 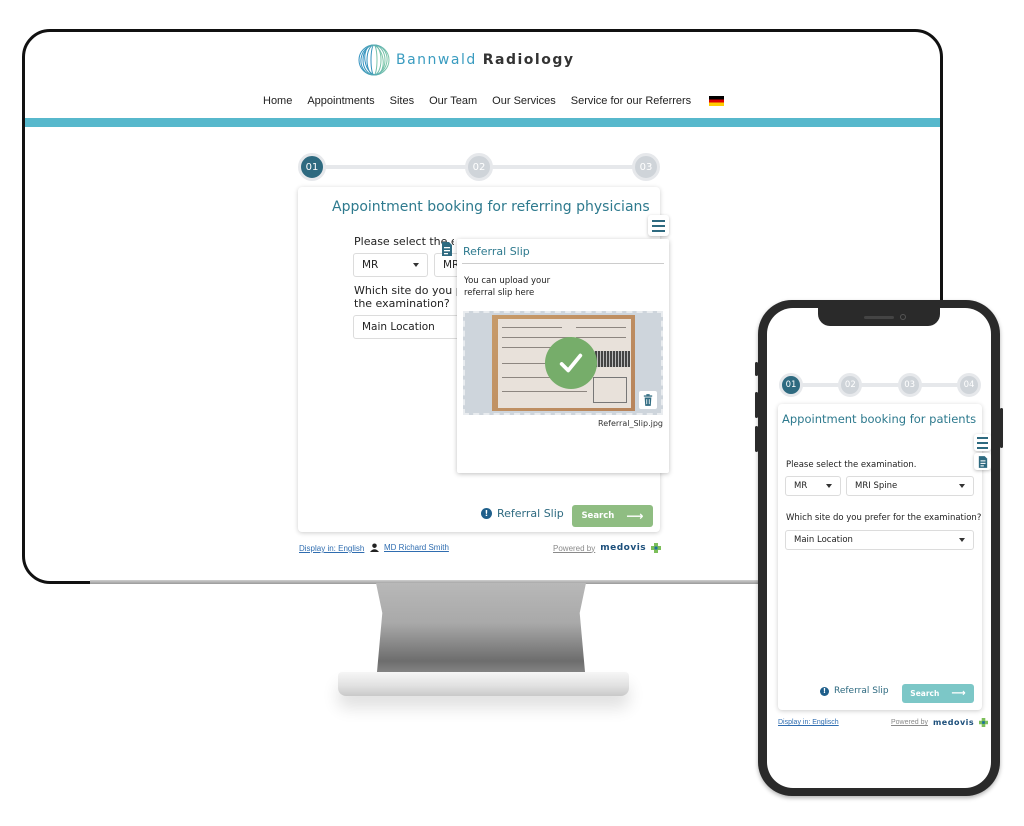 I want to click on modality-select: MR, so click(x=390, y=265).